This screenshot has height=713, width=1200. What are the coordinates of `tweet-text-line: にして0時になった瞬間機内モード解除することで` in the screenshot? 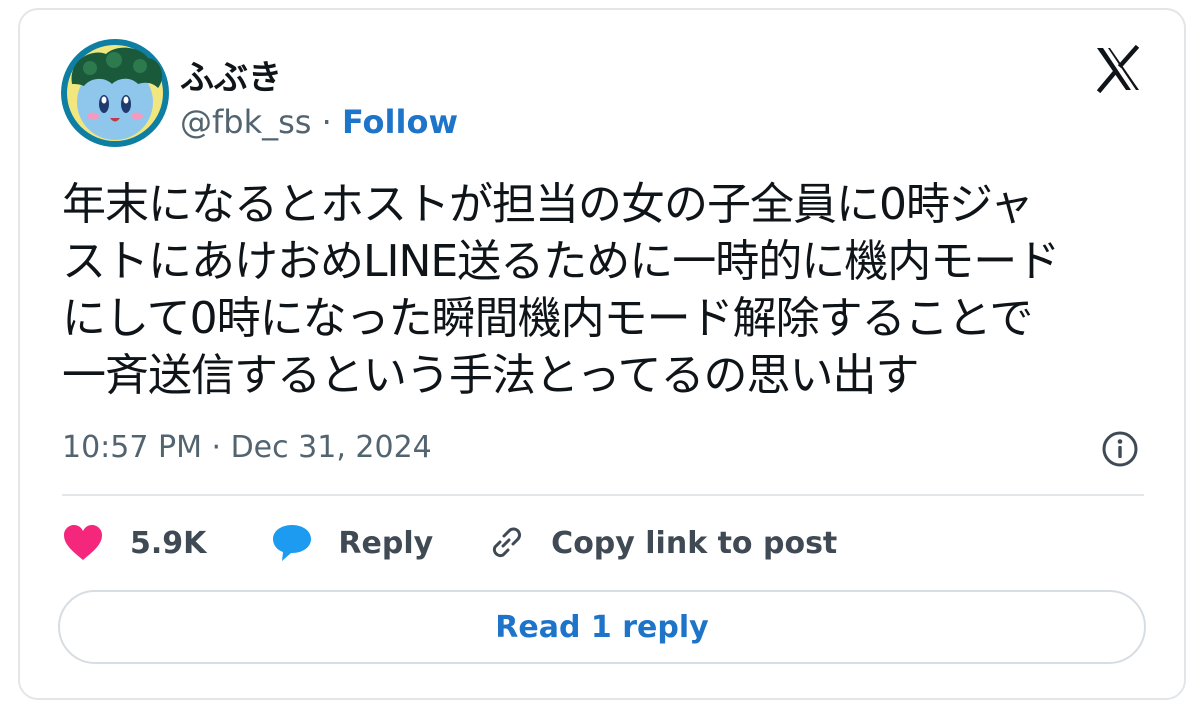 It's located at (547, 318).